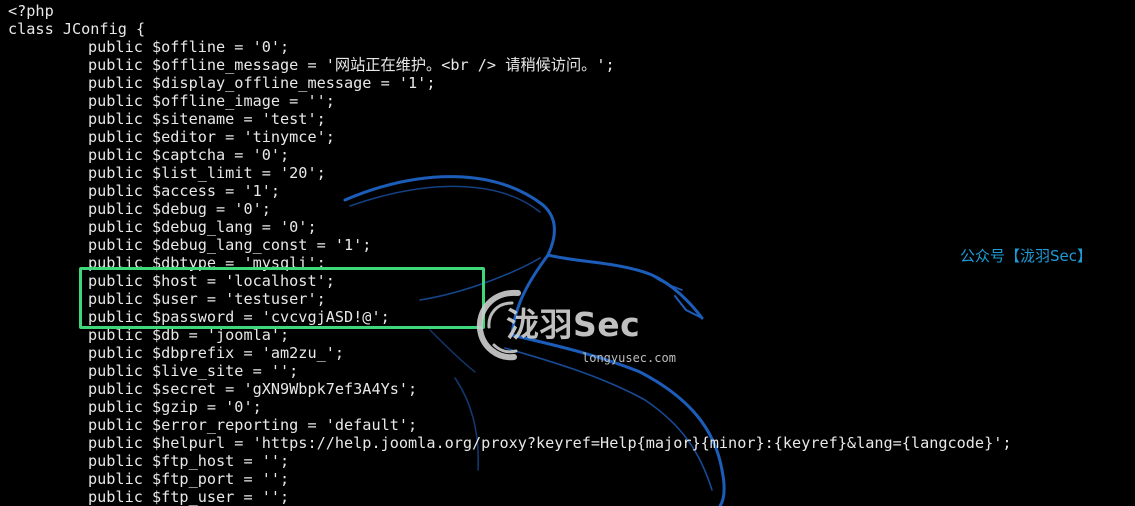 Image resolution: width=1135 pixels, height=506 pixels. Describe the element at coordinates (207, 173) in the screenshot. I see `code-line: public $list_limit = '20';` at that location.